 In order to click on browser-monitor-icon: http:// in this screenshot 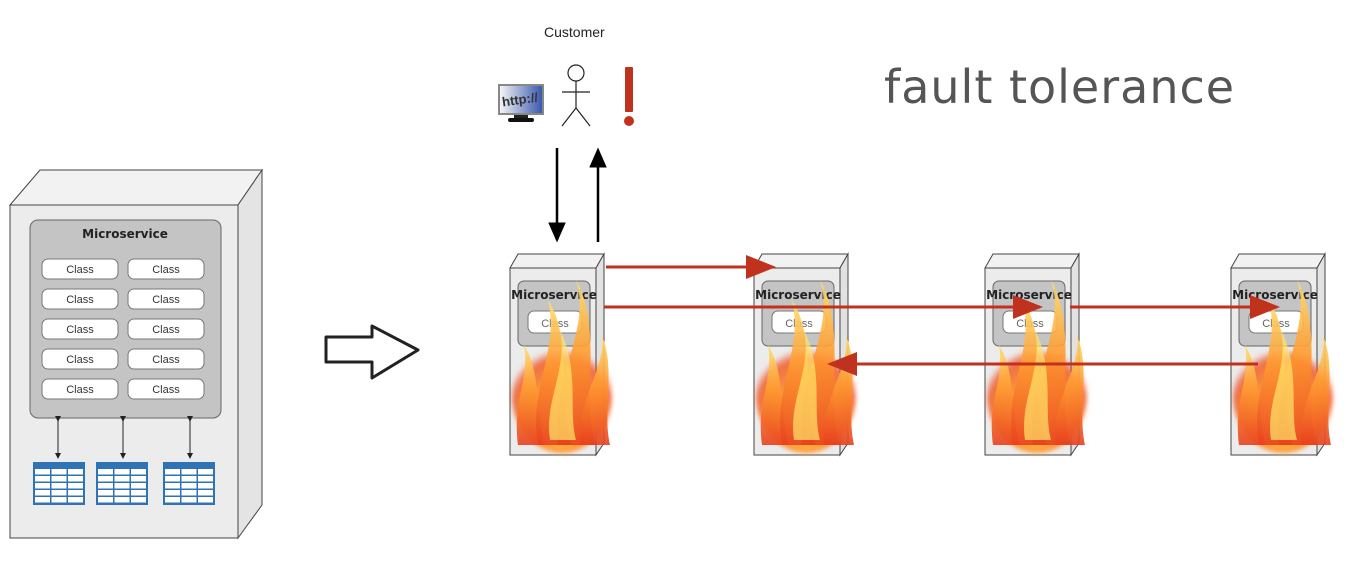, I will do `click(521, 103)`.